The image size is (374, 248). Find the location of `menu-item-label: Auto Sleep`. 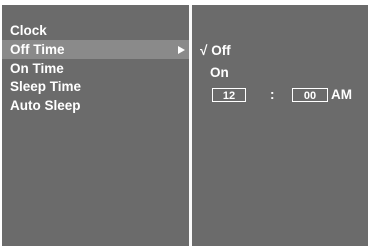

menu-item-label: Auto Sleep is located at coordinates (45, 105).